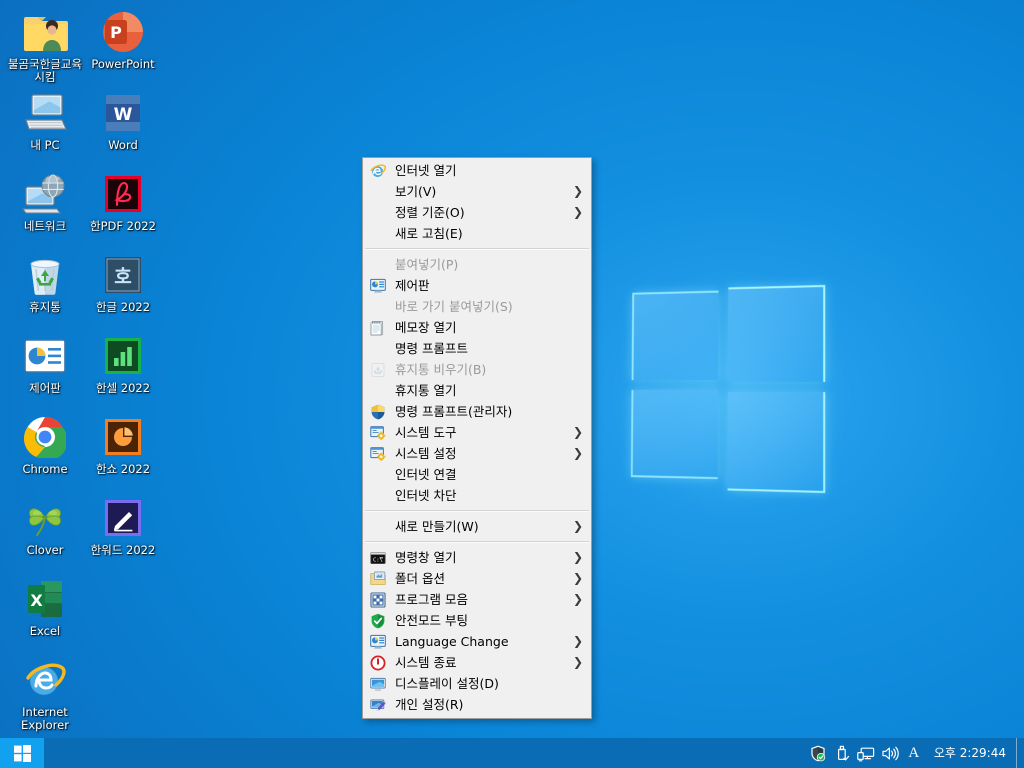  Describe the element at coordinates (890, 753) in the screenshot. I see `volume-icon` at that location.